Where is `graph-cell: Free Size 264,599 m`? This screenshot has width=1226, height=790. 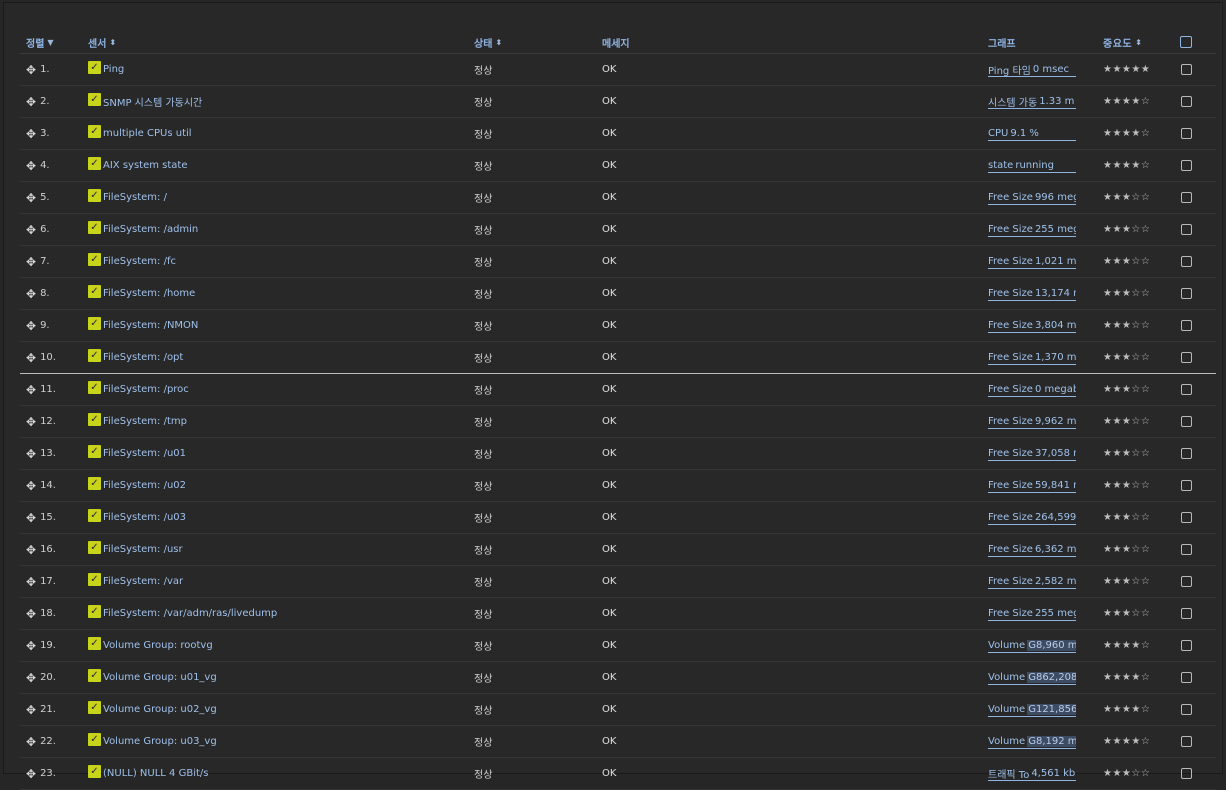 graph-cell: Free Size 264,599 m is located at coordinates (1033, 517).